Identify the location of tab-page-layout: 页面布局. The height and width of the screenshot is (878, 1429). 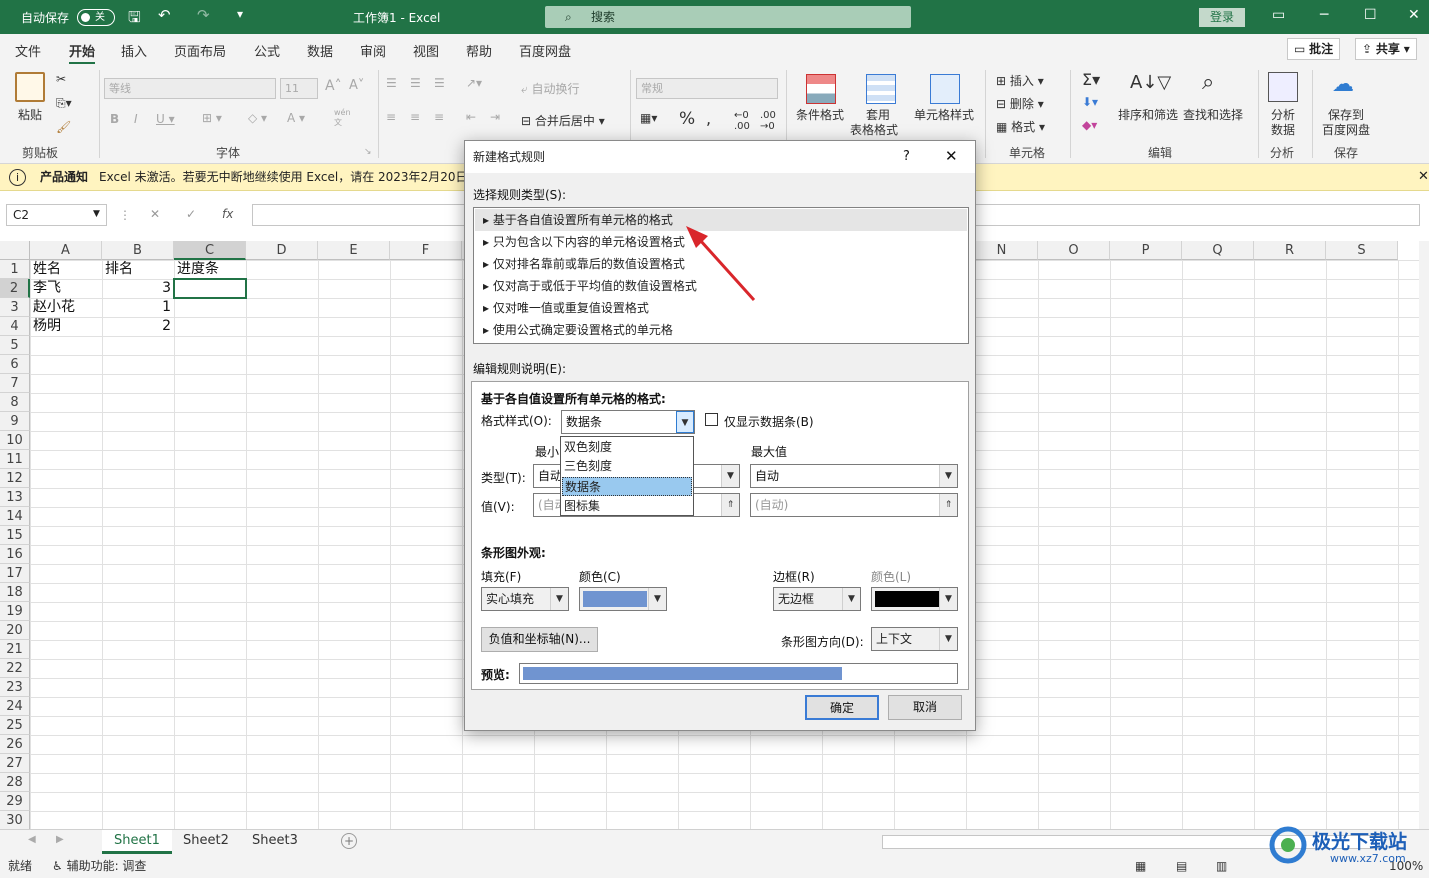
(200, 50).